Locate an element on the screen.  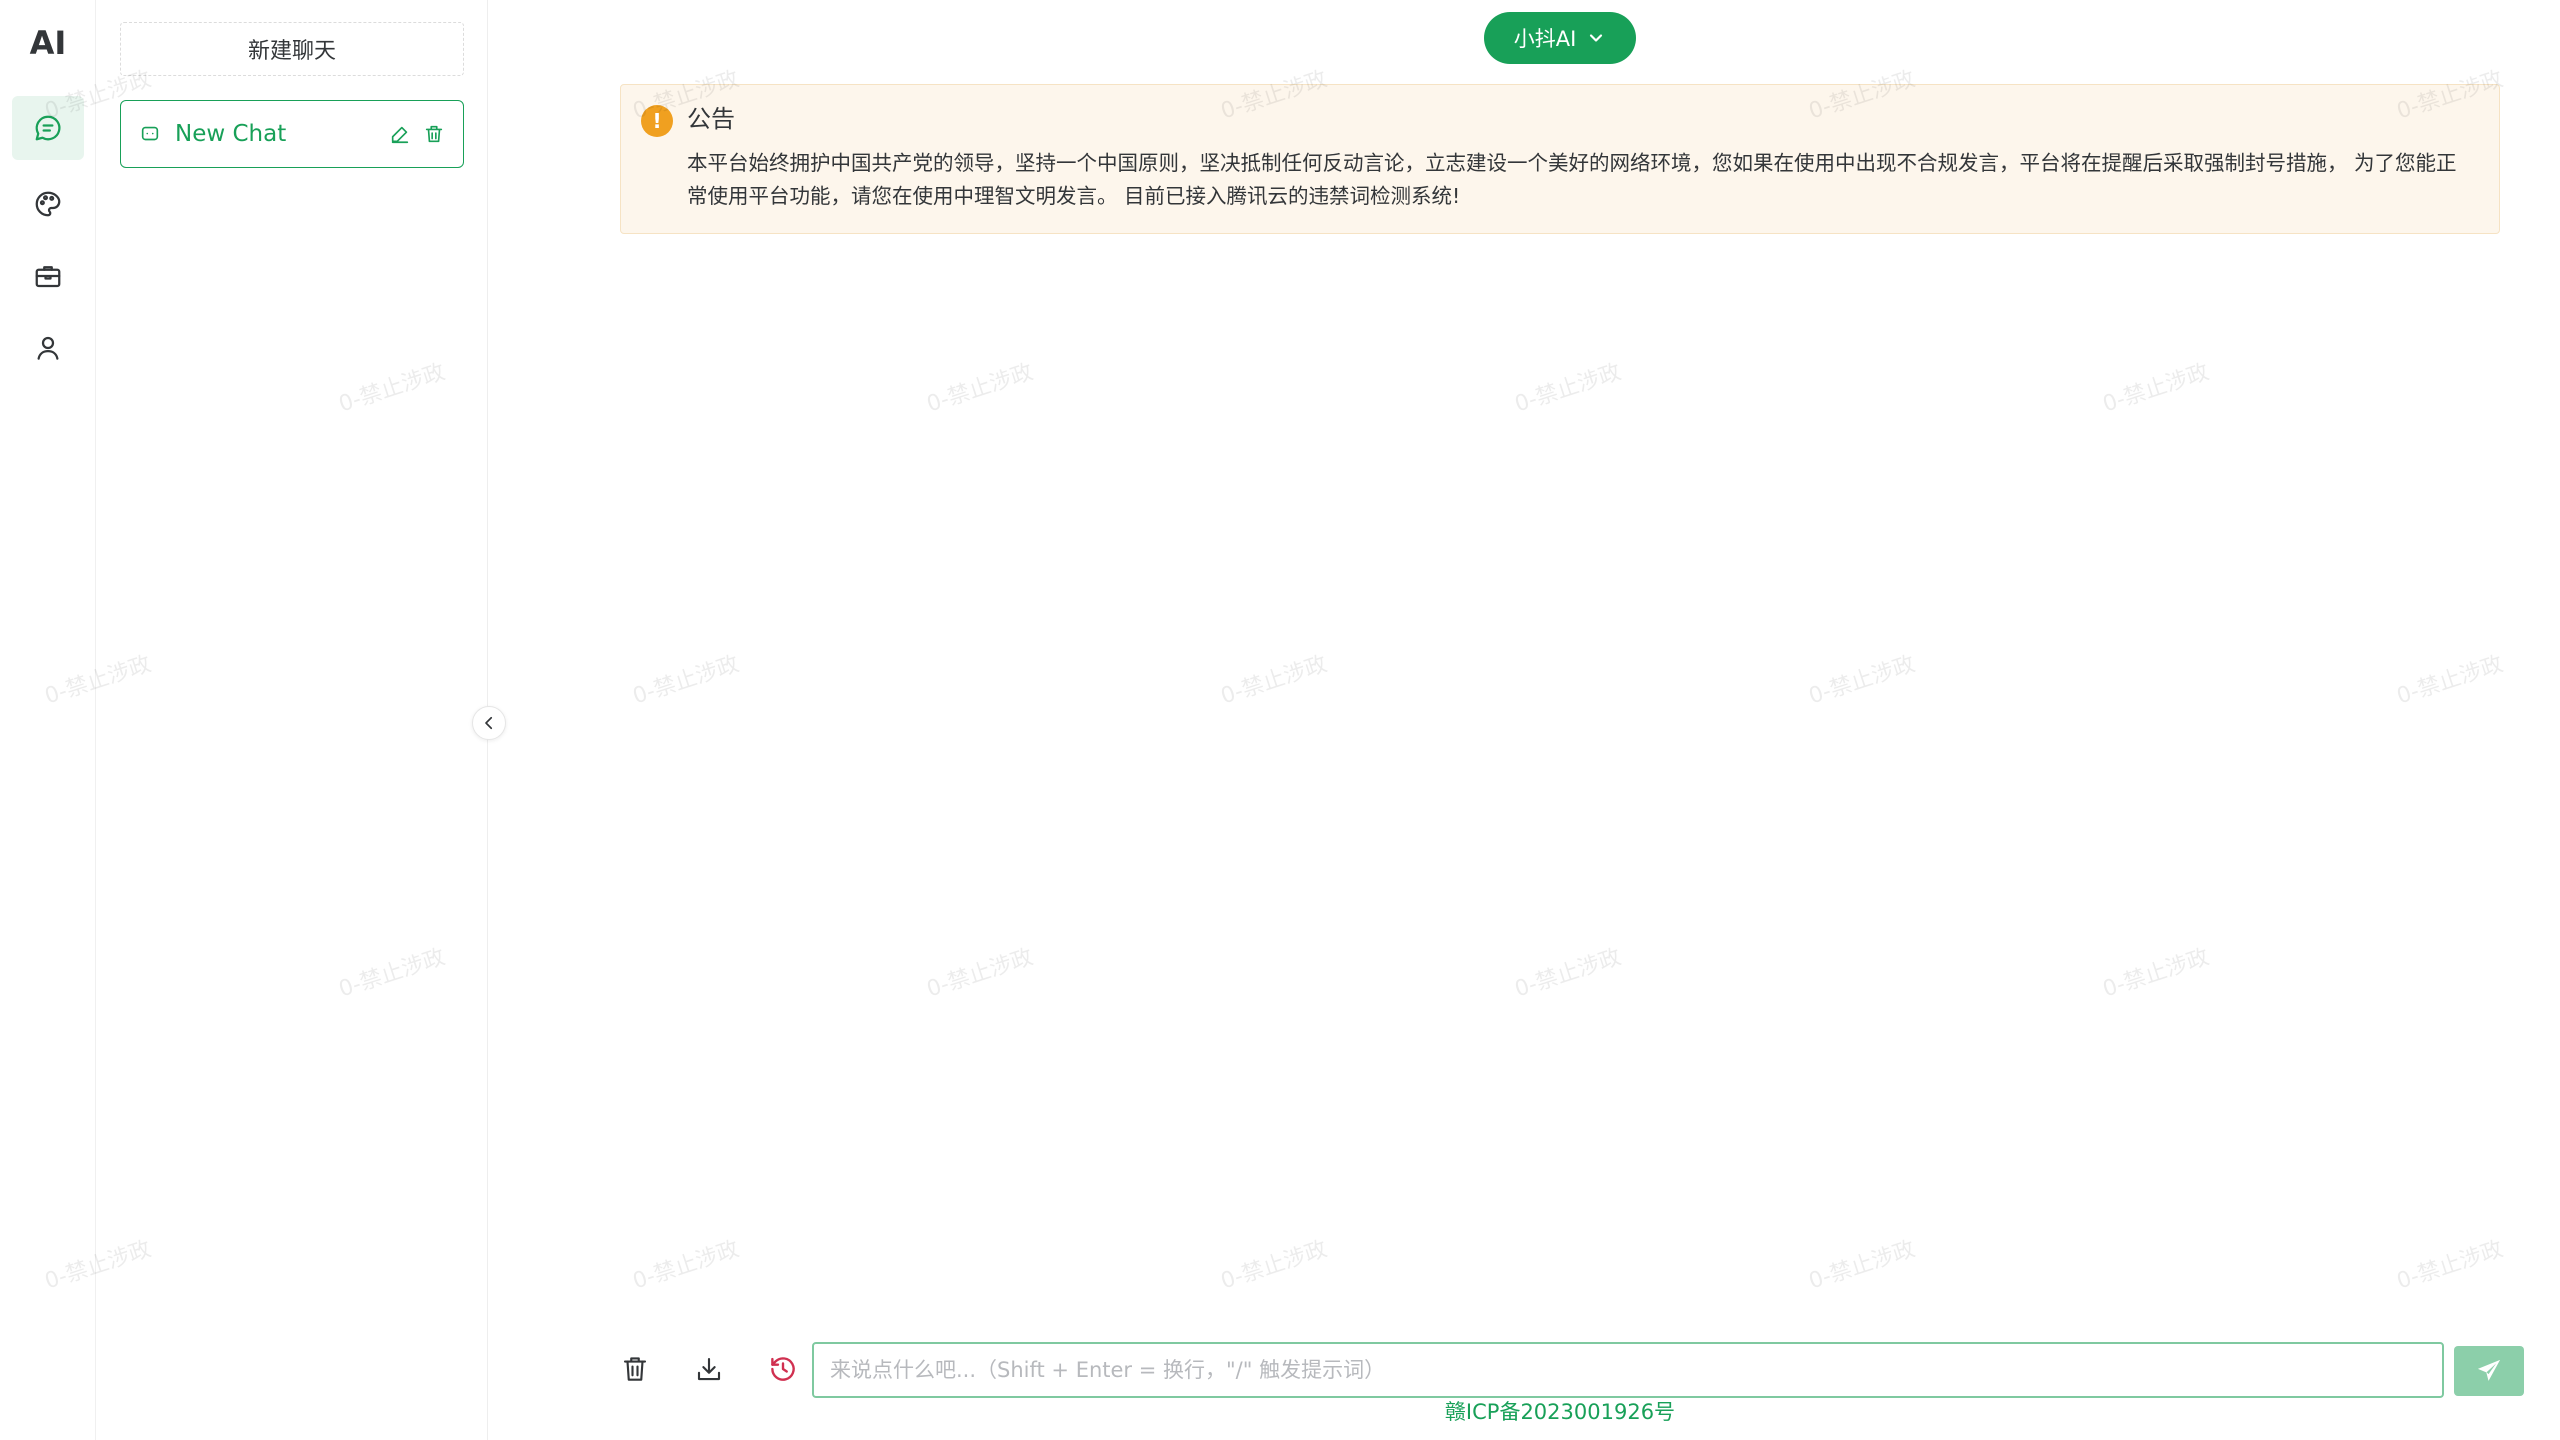
new-chat-button: 新建聊天 is located at coordinates (292, 49).